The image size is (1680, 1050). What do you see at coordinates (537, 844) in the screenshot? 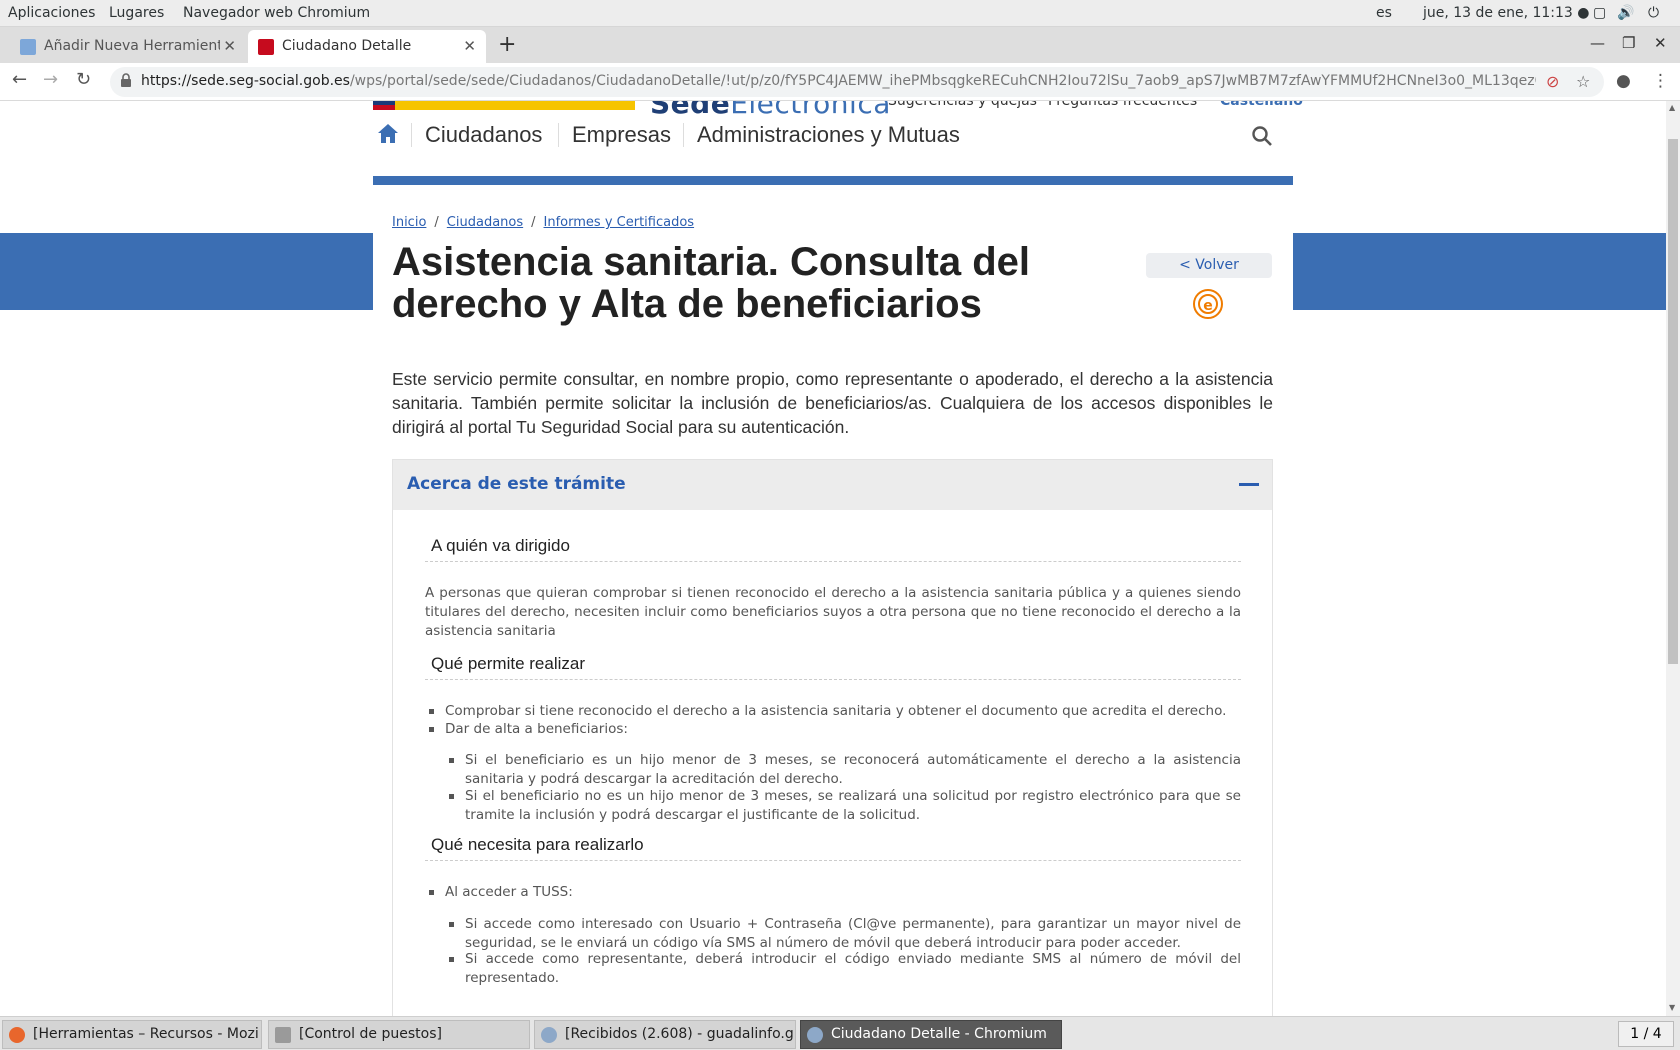
I see `section-heading-necesita: Qué necesita para realizarlo` at bounding box center [537, 844].